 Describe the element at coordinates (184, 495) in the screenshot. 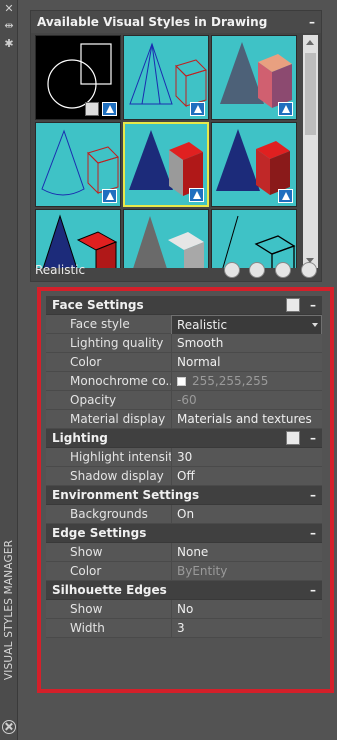

I see `section-environment-settings: Environment Settings –` at that location.